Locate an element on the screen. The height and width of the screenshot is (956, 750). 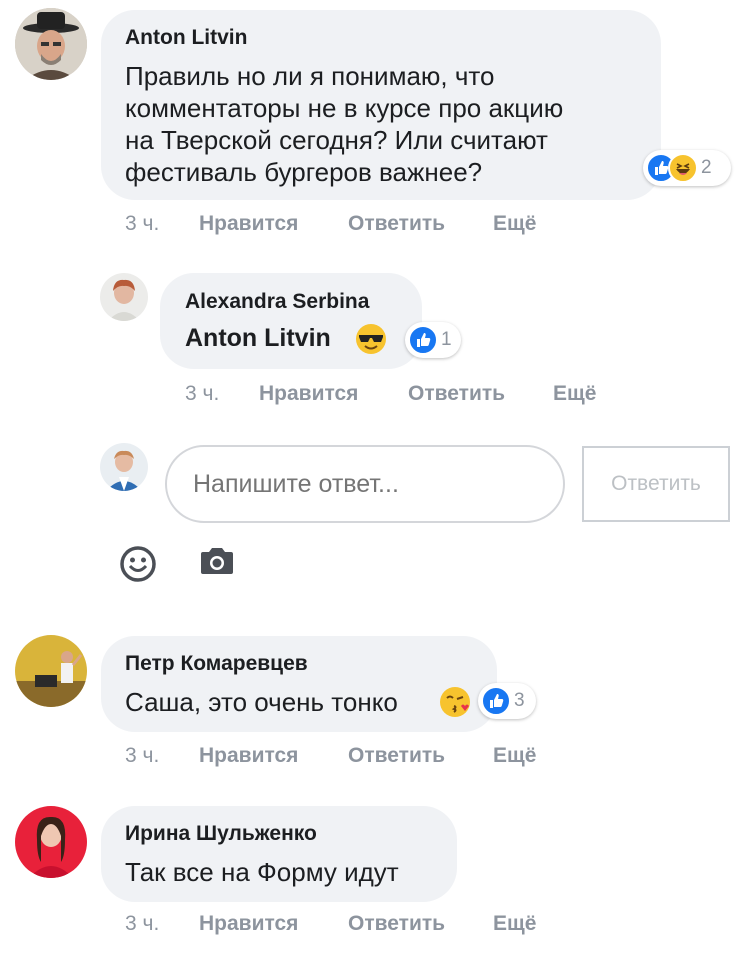
haha-icon is located at coordinates (683, 168).